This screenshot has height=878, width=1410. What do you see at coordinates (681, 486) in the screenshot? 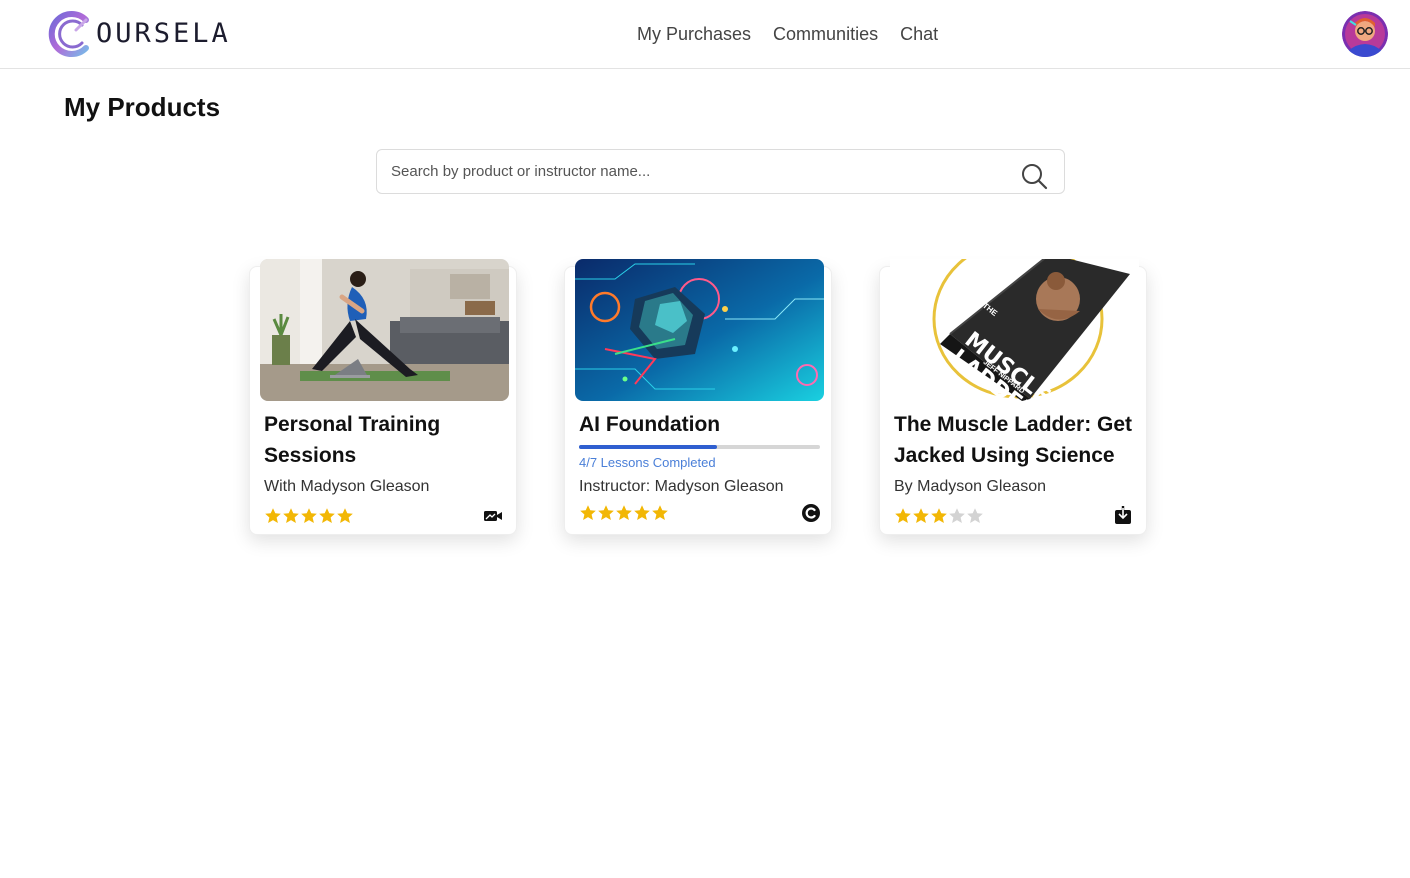
I see `product-instructor: Instructor: Madyson Gleason` at bounding box center [681, 486].